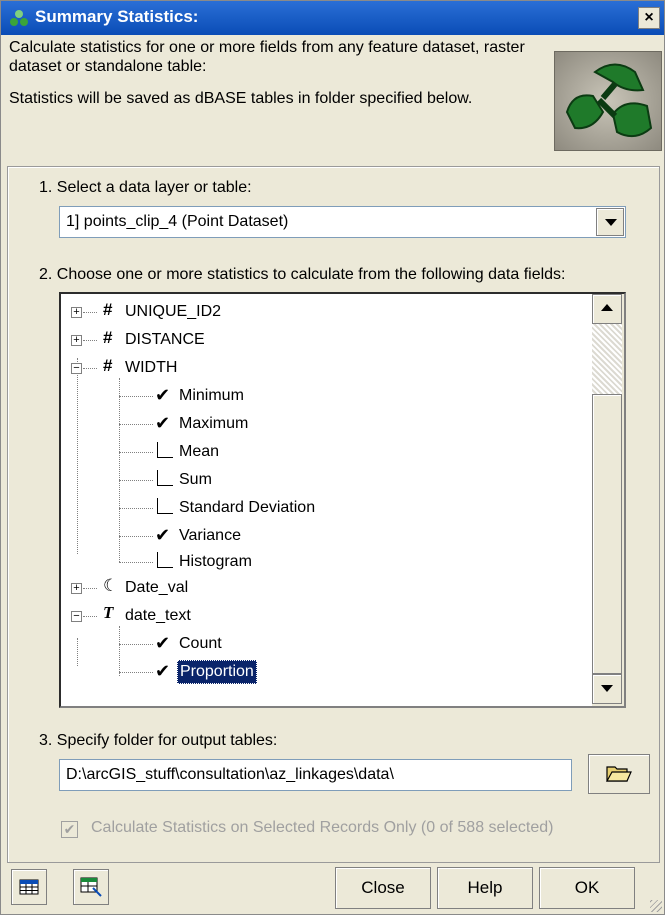 Image resolution: width=665 pixels, height=915 pixels. I want to click on stat-variance: Variance, so click(210, 536).